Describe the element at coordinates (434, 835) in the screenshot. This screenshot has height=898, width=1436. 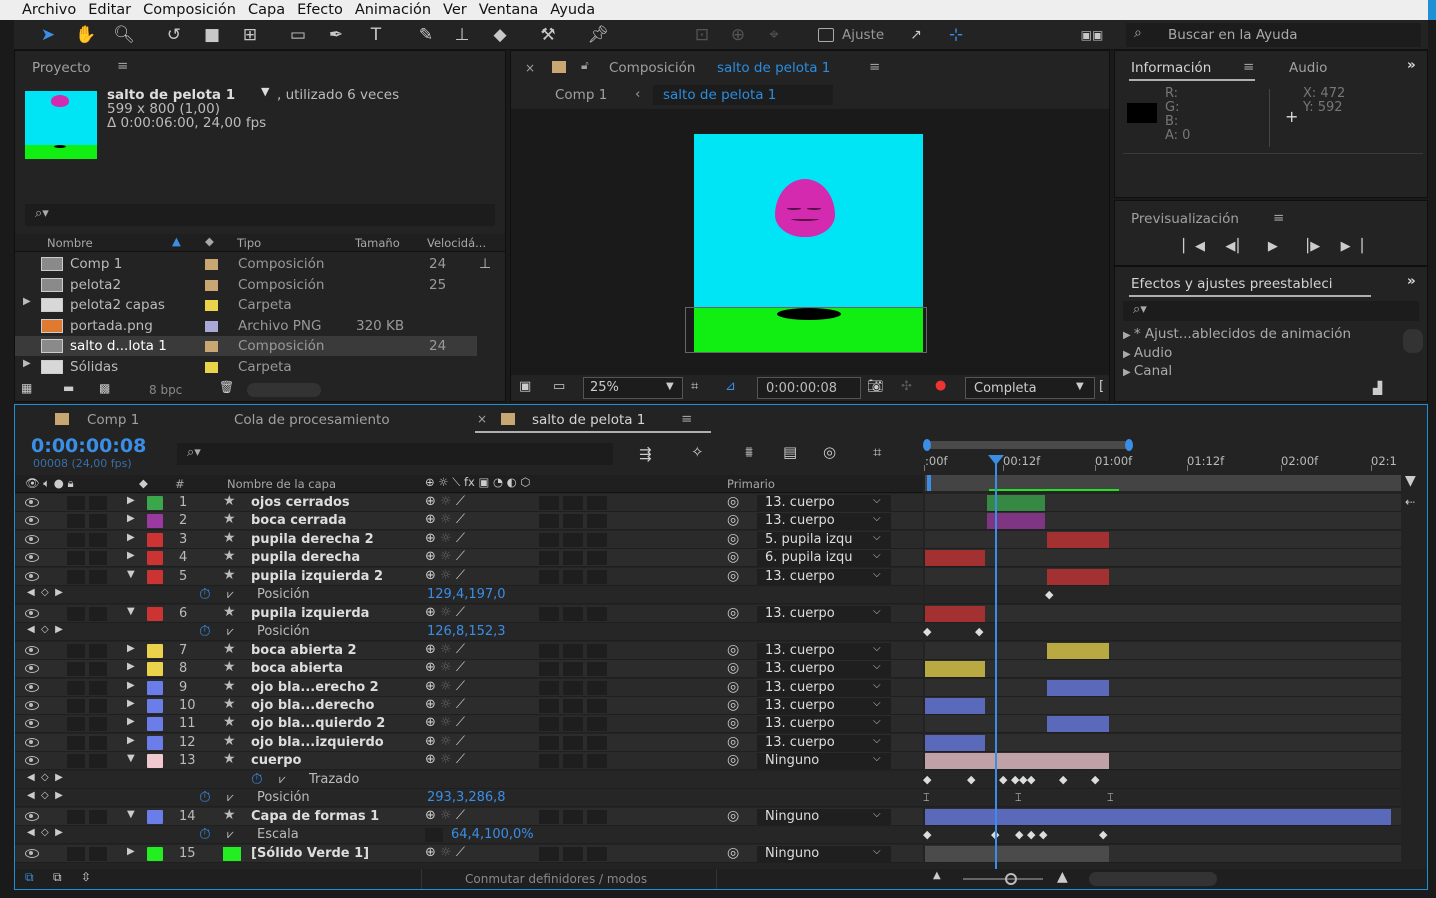
I see `constrain-proportions-icon` at that location.